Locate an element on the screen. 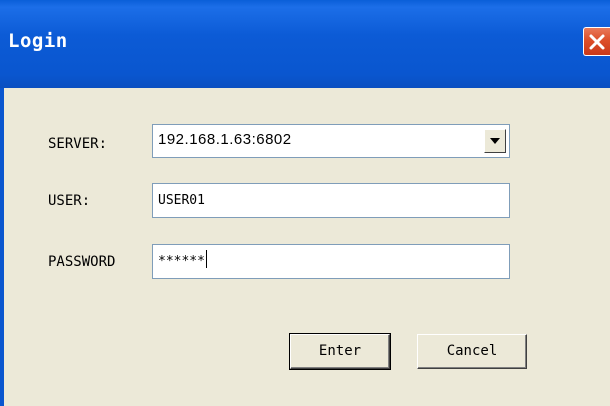 This screenshot has width=610, height=406. password-input: ****** is located at coordinates (331, 261).